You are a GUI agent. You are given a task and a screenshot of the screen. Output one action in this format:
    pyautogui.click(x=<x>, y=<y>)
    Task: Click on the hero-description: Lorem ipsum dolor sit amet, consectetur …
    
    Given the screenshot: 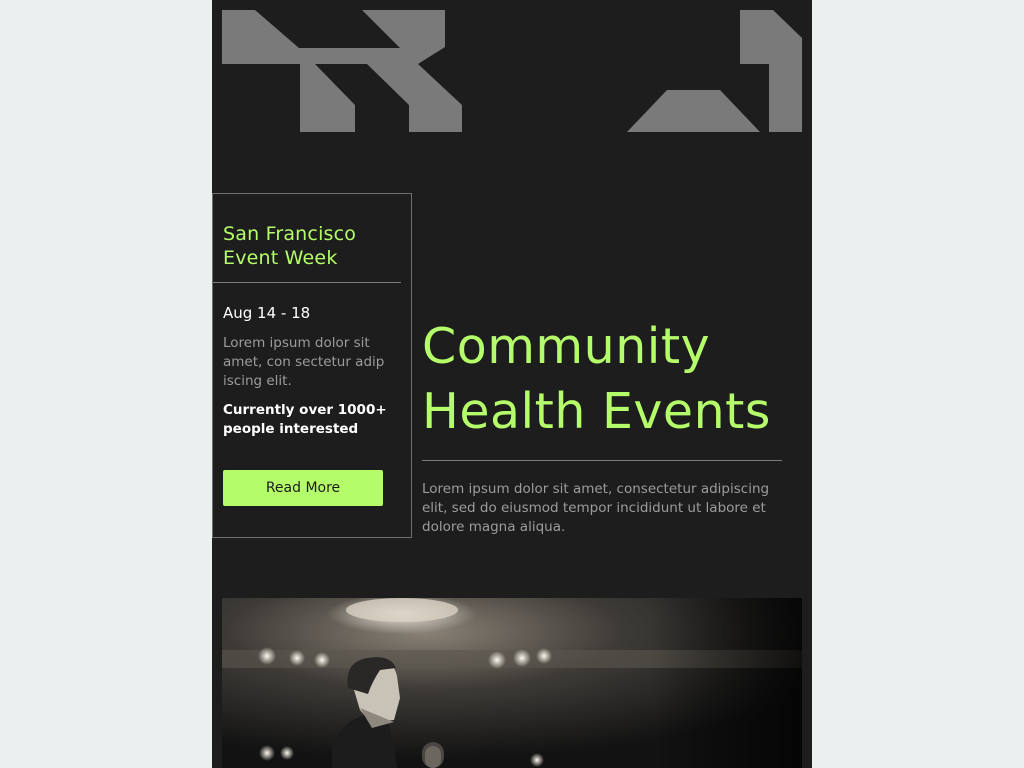 What is the action you would take?
    pyautogui.click(x=596, y=508)
    